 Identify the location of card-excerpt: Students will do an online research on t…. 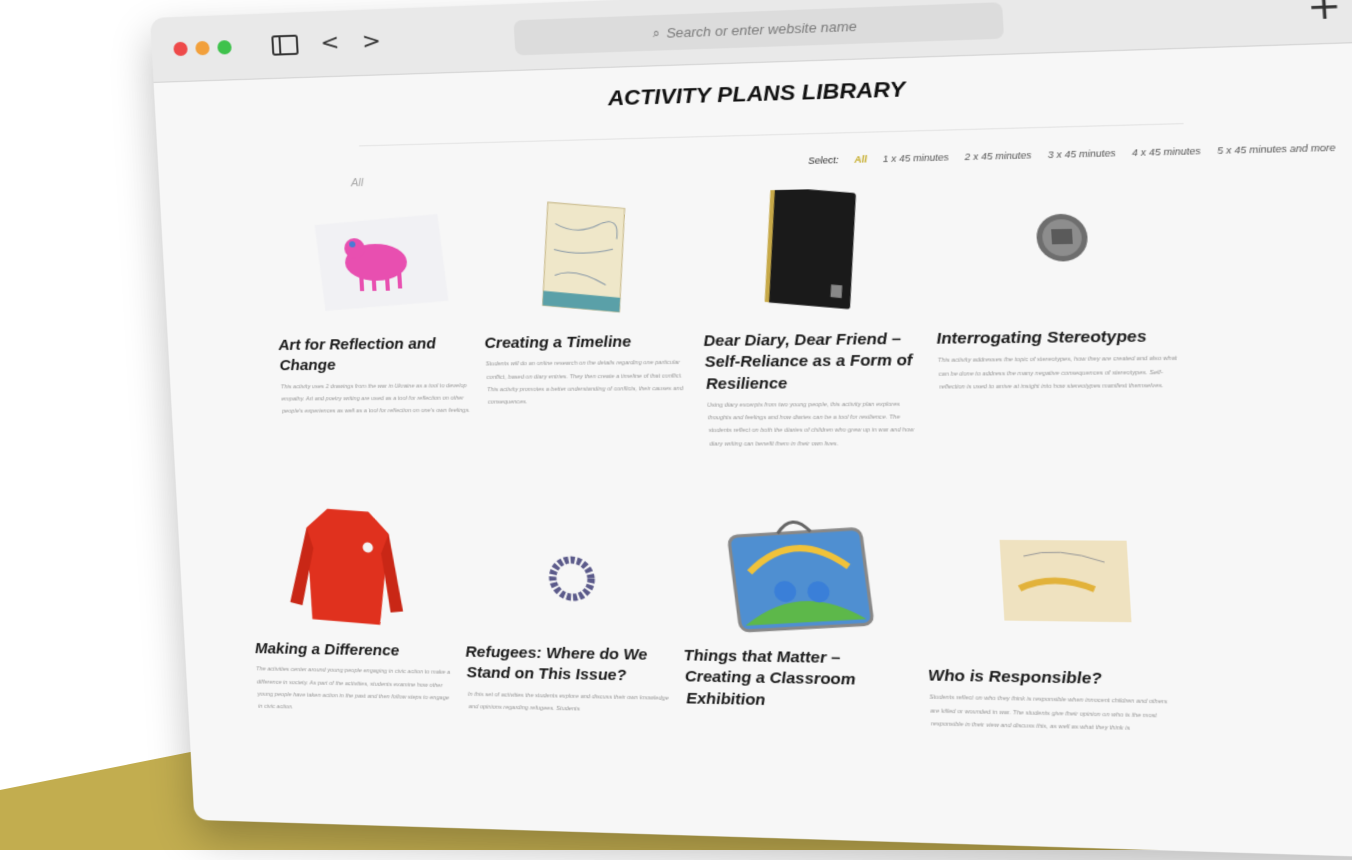
(584, 383).